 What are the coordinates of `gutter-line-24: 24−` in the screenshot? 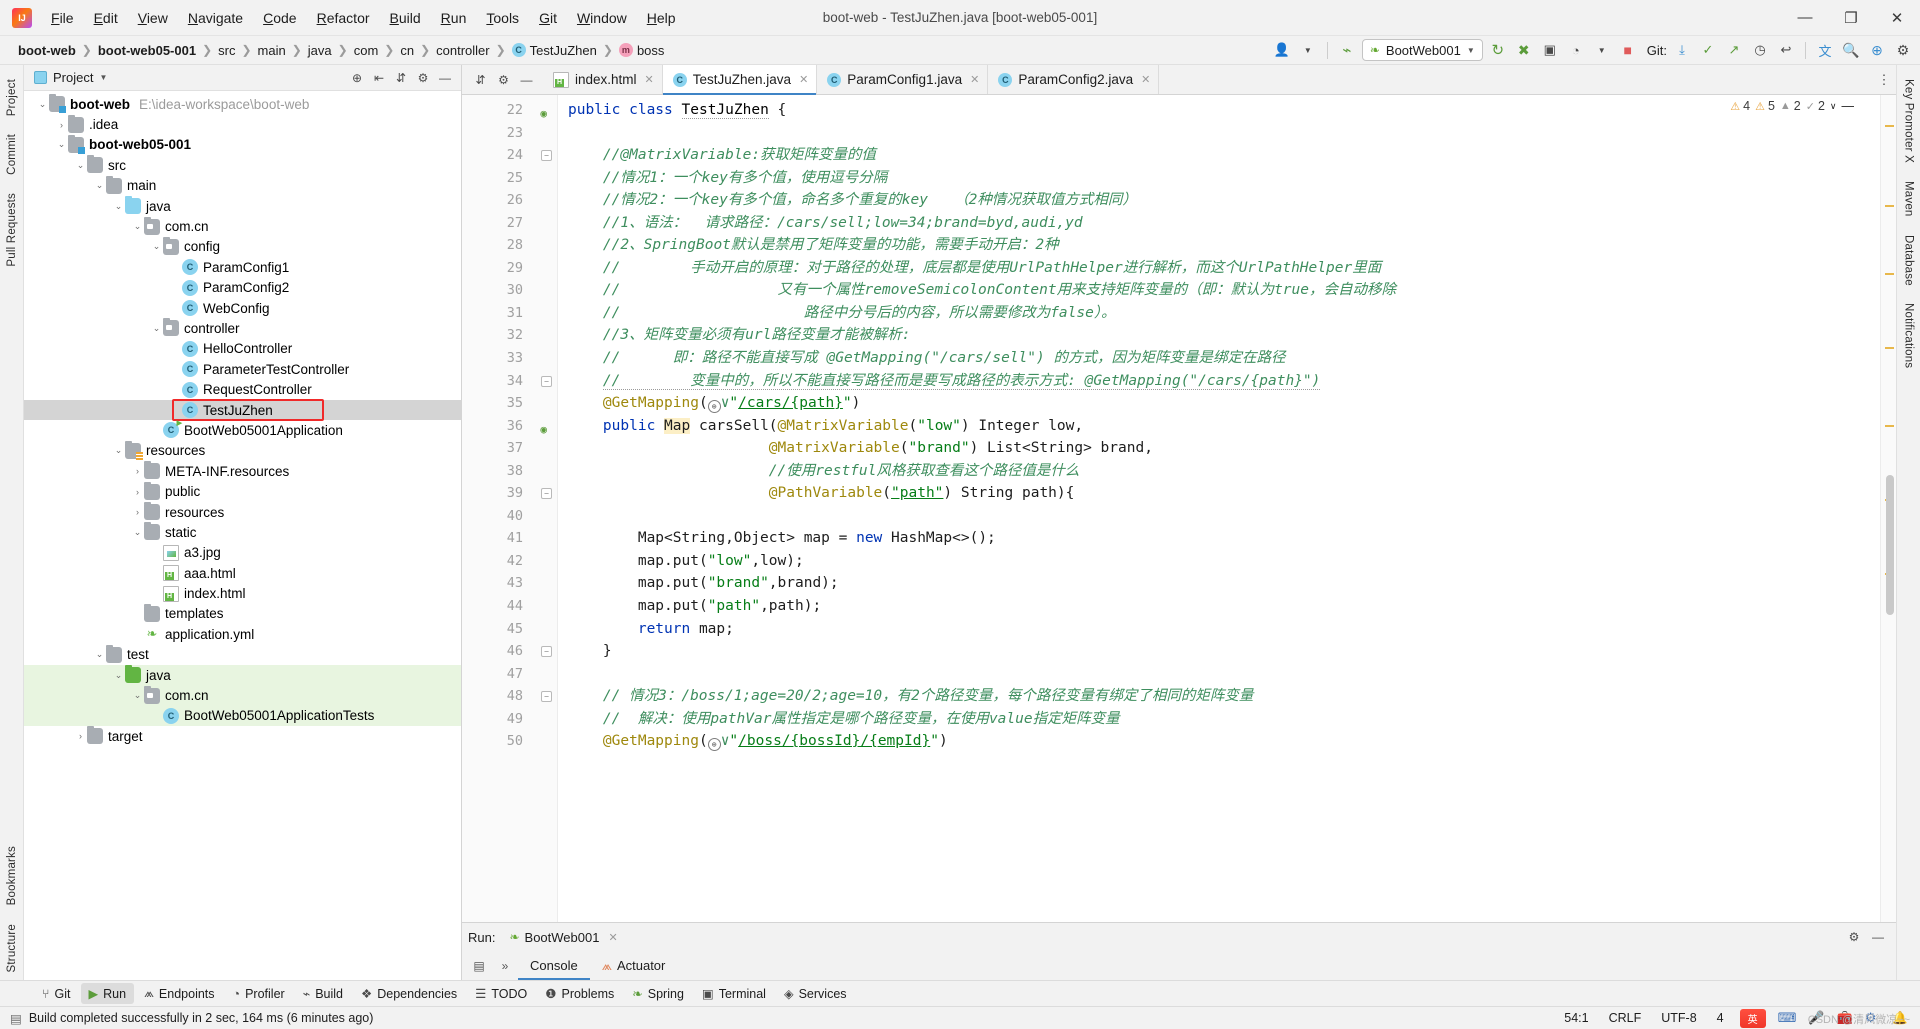 It's located at (509, 155).